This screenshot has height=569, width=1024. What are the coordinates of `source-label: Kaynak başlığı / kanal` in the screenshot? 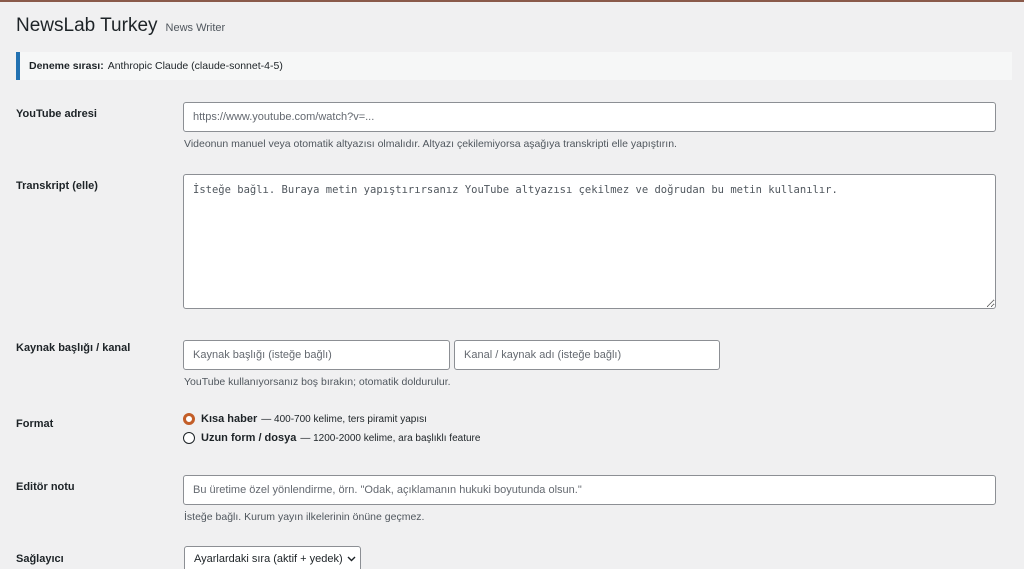 It's located at (73, 348).